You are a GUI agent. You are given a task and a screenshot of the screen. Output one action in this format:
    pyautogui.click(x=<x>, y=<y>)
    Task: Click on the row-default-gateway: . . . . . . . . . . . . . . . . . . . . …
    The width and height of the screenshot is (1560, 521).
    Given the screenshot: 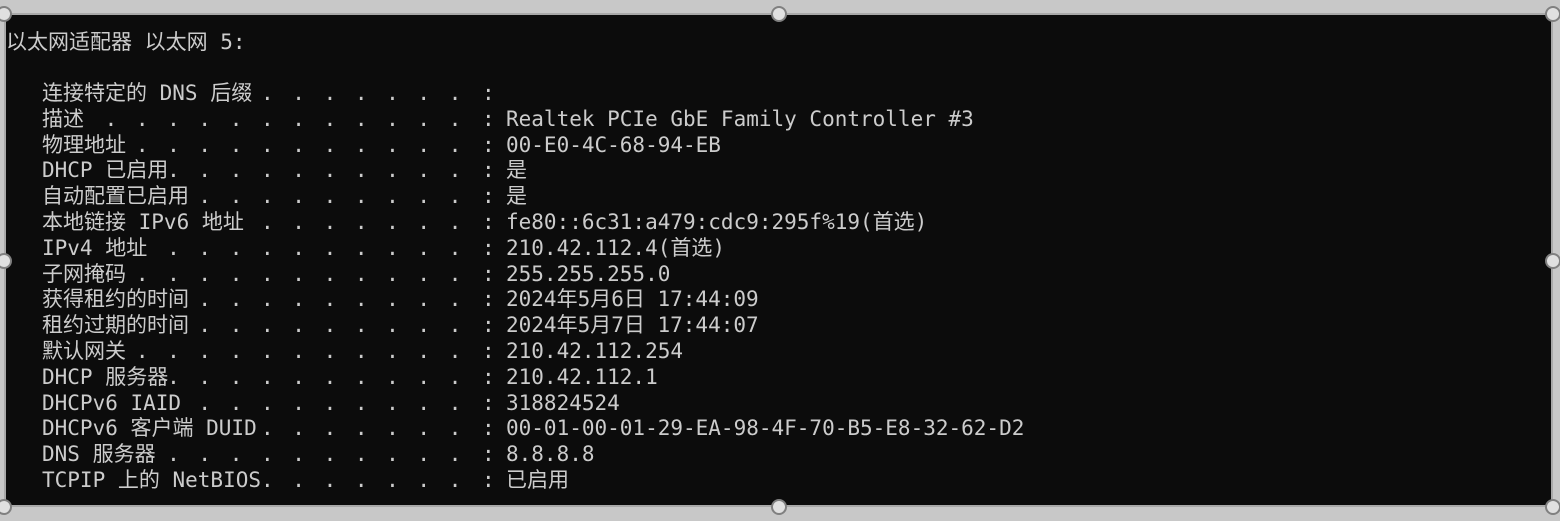 What is the action you would take?
    pyautogui.click(x=533, y=351)
    